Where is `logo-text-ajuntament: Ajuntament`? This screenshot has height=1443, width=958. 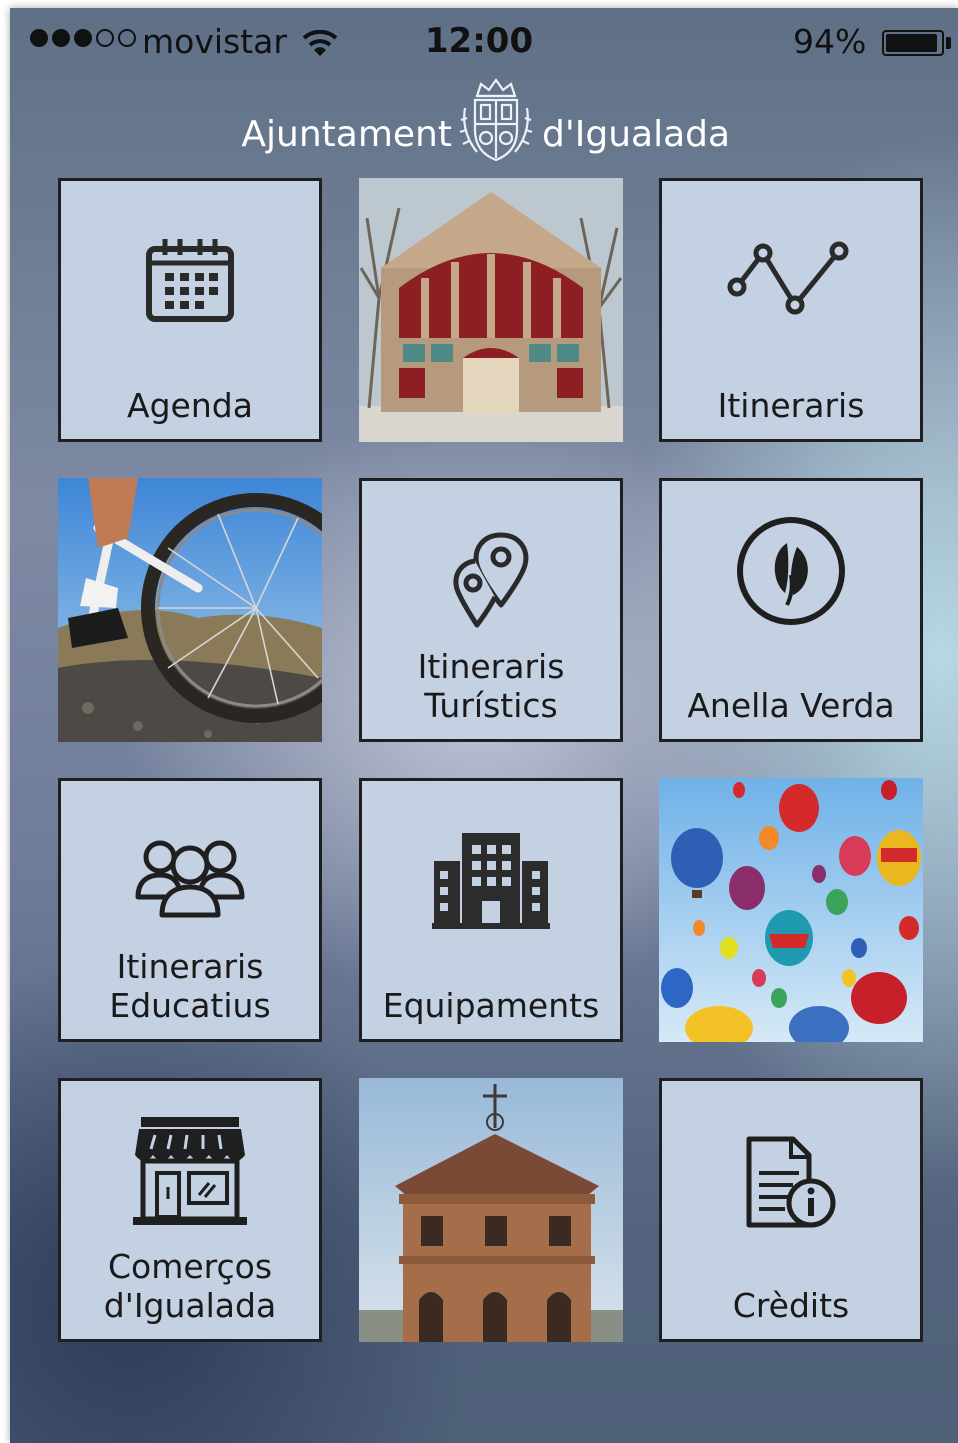 logo-text-ajuntament: Ajuntament is located at coordinates (346, 134).